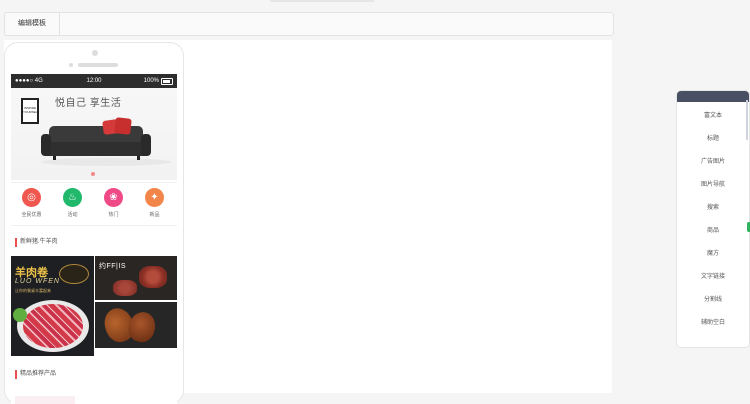 The image size is (750, 404). I want to click on product-title: 约FF|IS, so click(112, 266).